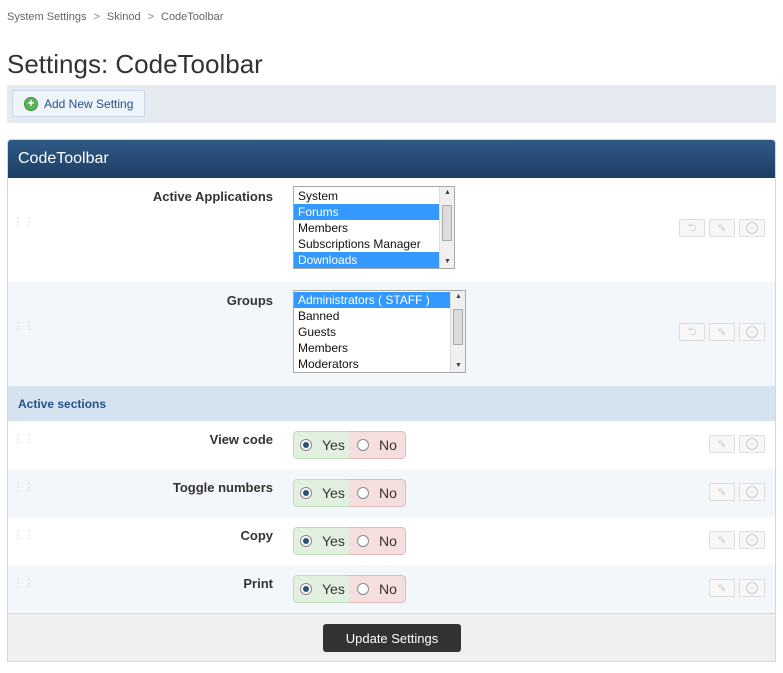 The width and height of the screenshot is (783, 673). What do you see at coordinates (391, 403) in the screenshot?
I see `section-title-active-sections: Active sections` at bounding box center [391, 403].